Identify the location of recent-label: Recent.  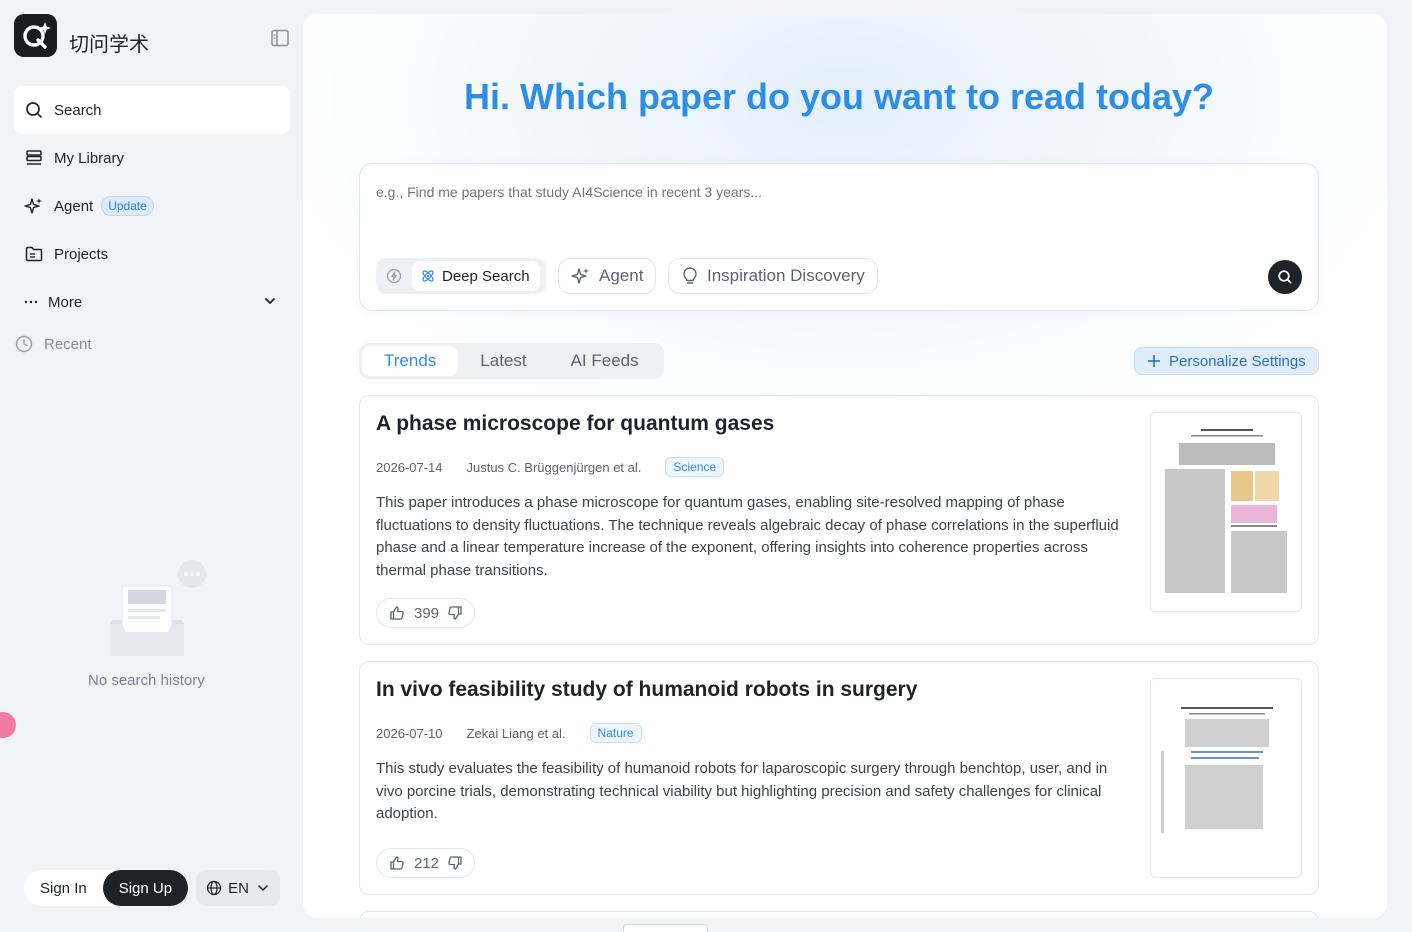
(68, 344).